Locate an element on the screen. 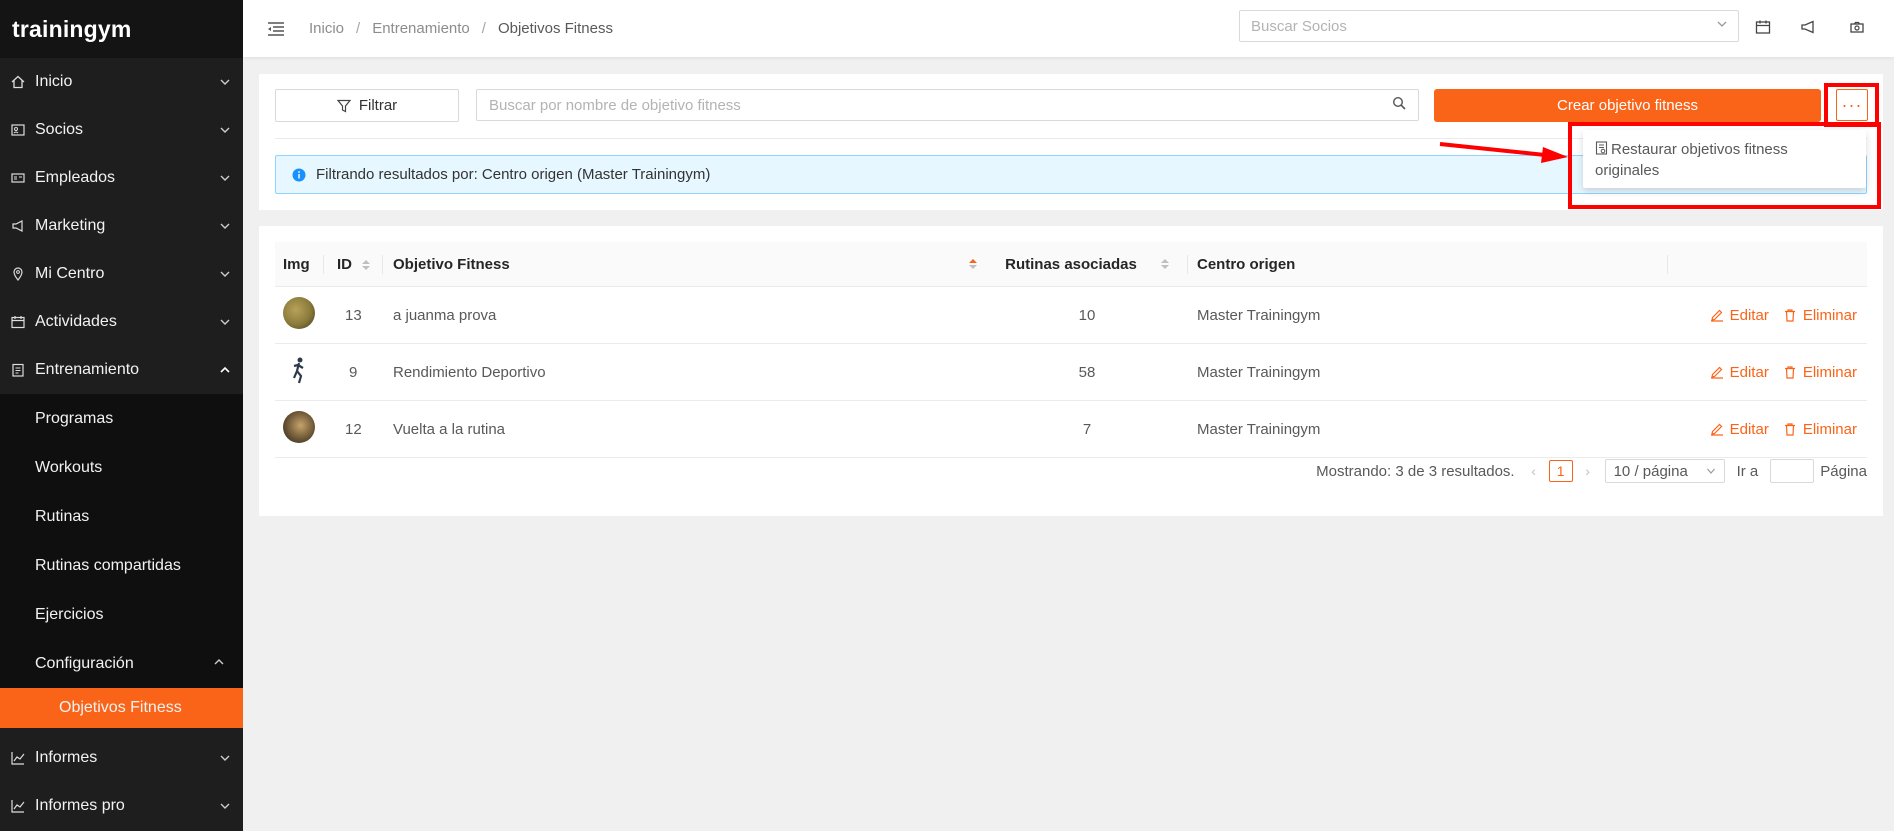 The width and height of the screenshot is (1894, 831). sidebar-item-entrenamiento: Entrenamiento is located at coordinates (121, 370).